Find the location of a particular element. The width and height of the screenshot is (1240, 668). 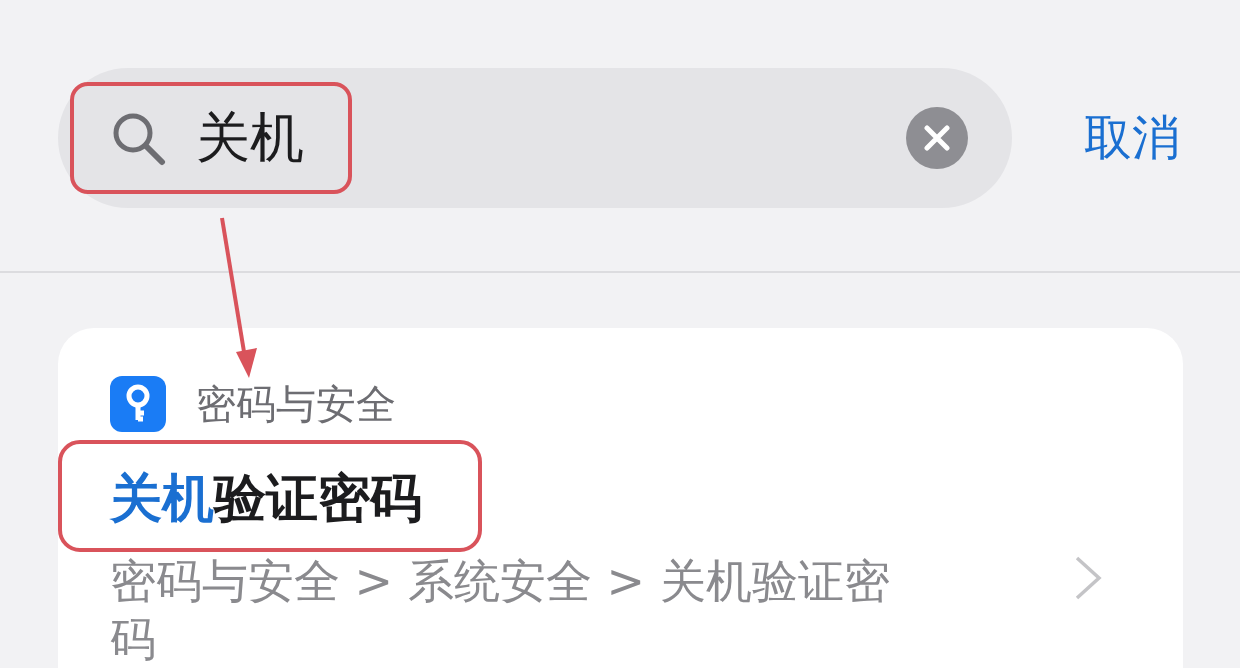

result-title: 关机验证密码 is located at coordinates (266, 498).